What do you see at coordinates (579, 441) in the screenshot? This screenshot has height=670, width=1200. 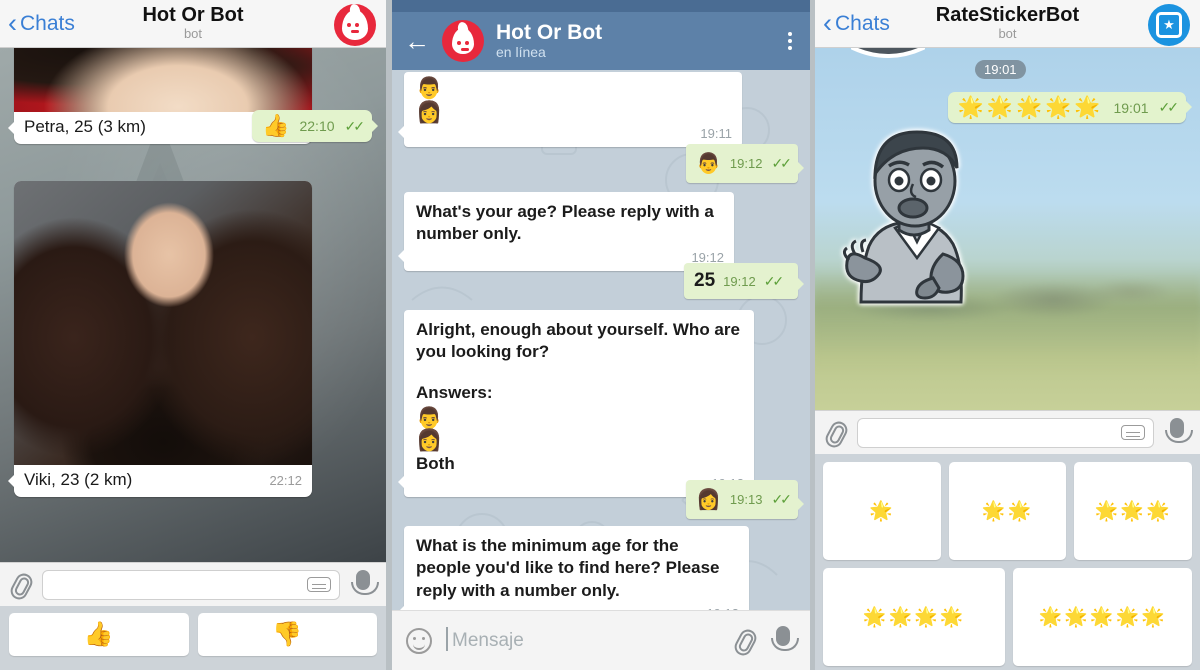 I see `answer-option-woman: 👩` at bounding box center [579, 441].